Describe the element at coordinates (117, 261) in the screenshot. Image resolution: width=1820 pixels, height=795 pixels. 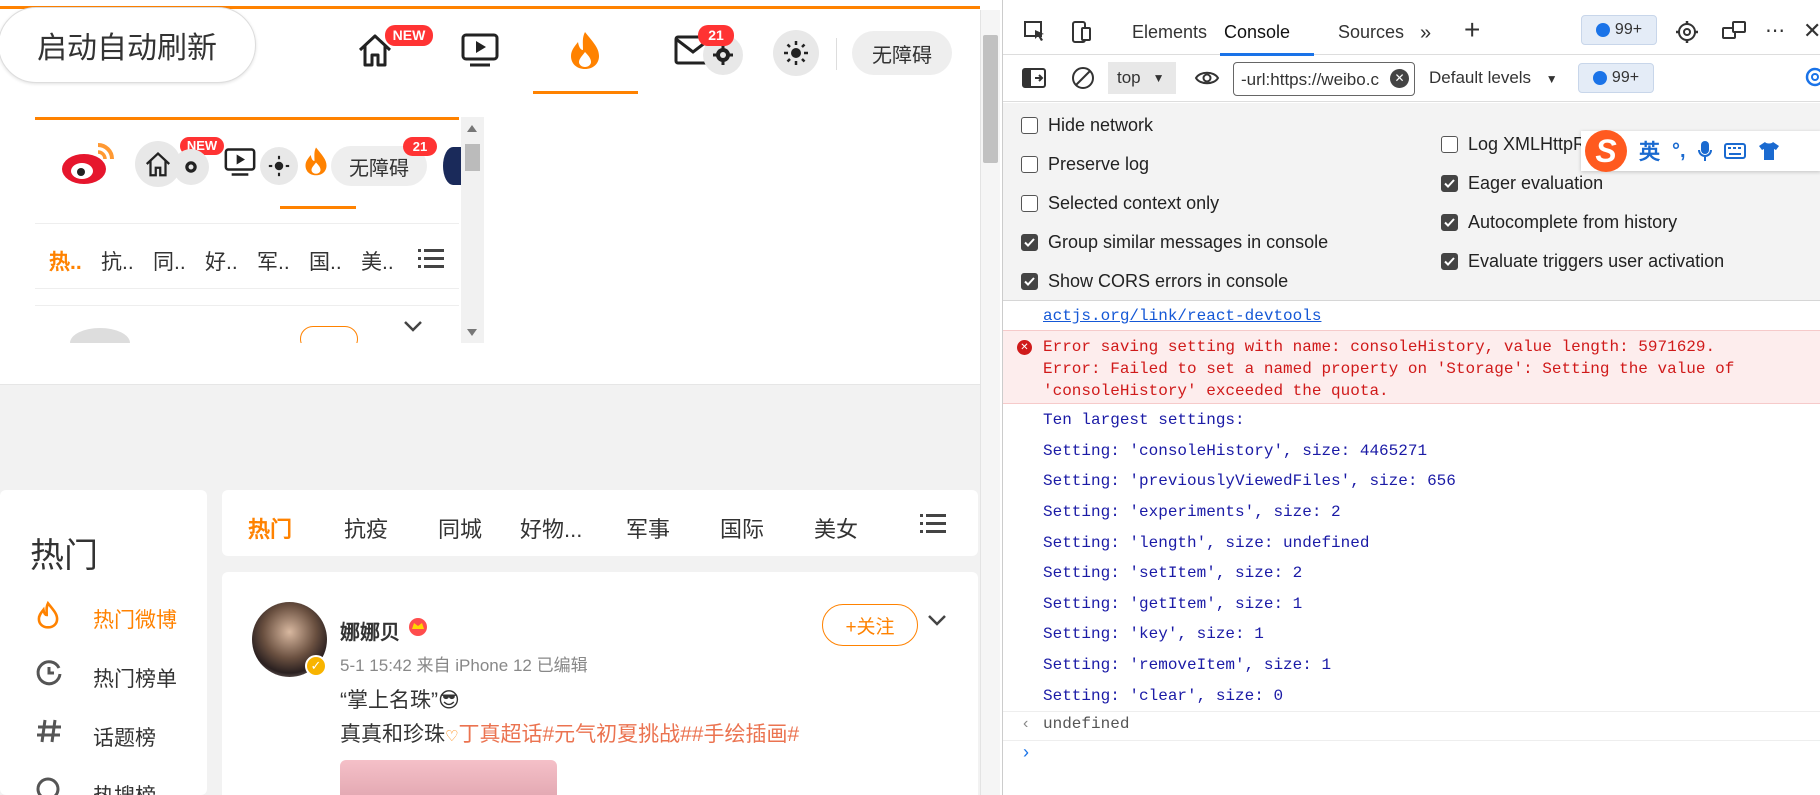
I see `mini-tab: 抗..` at that location.